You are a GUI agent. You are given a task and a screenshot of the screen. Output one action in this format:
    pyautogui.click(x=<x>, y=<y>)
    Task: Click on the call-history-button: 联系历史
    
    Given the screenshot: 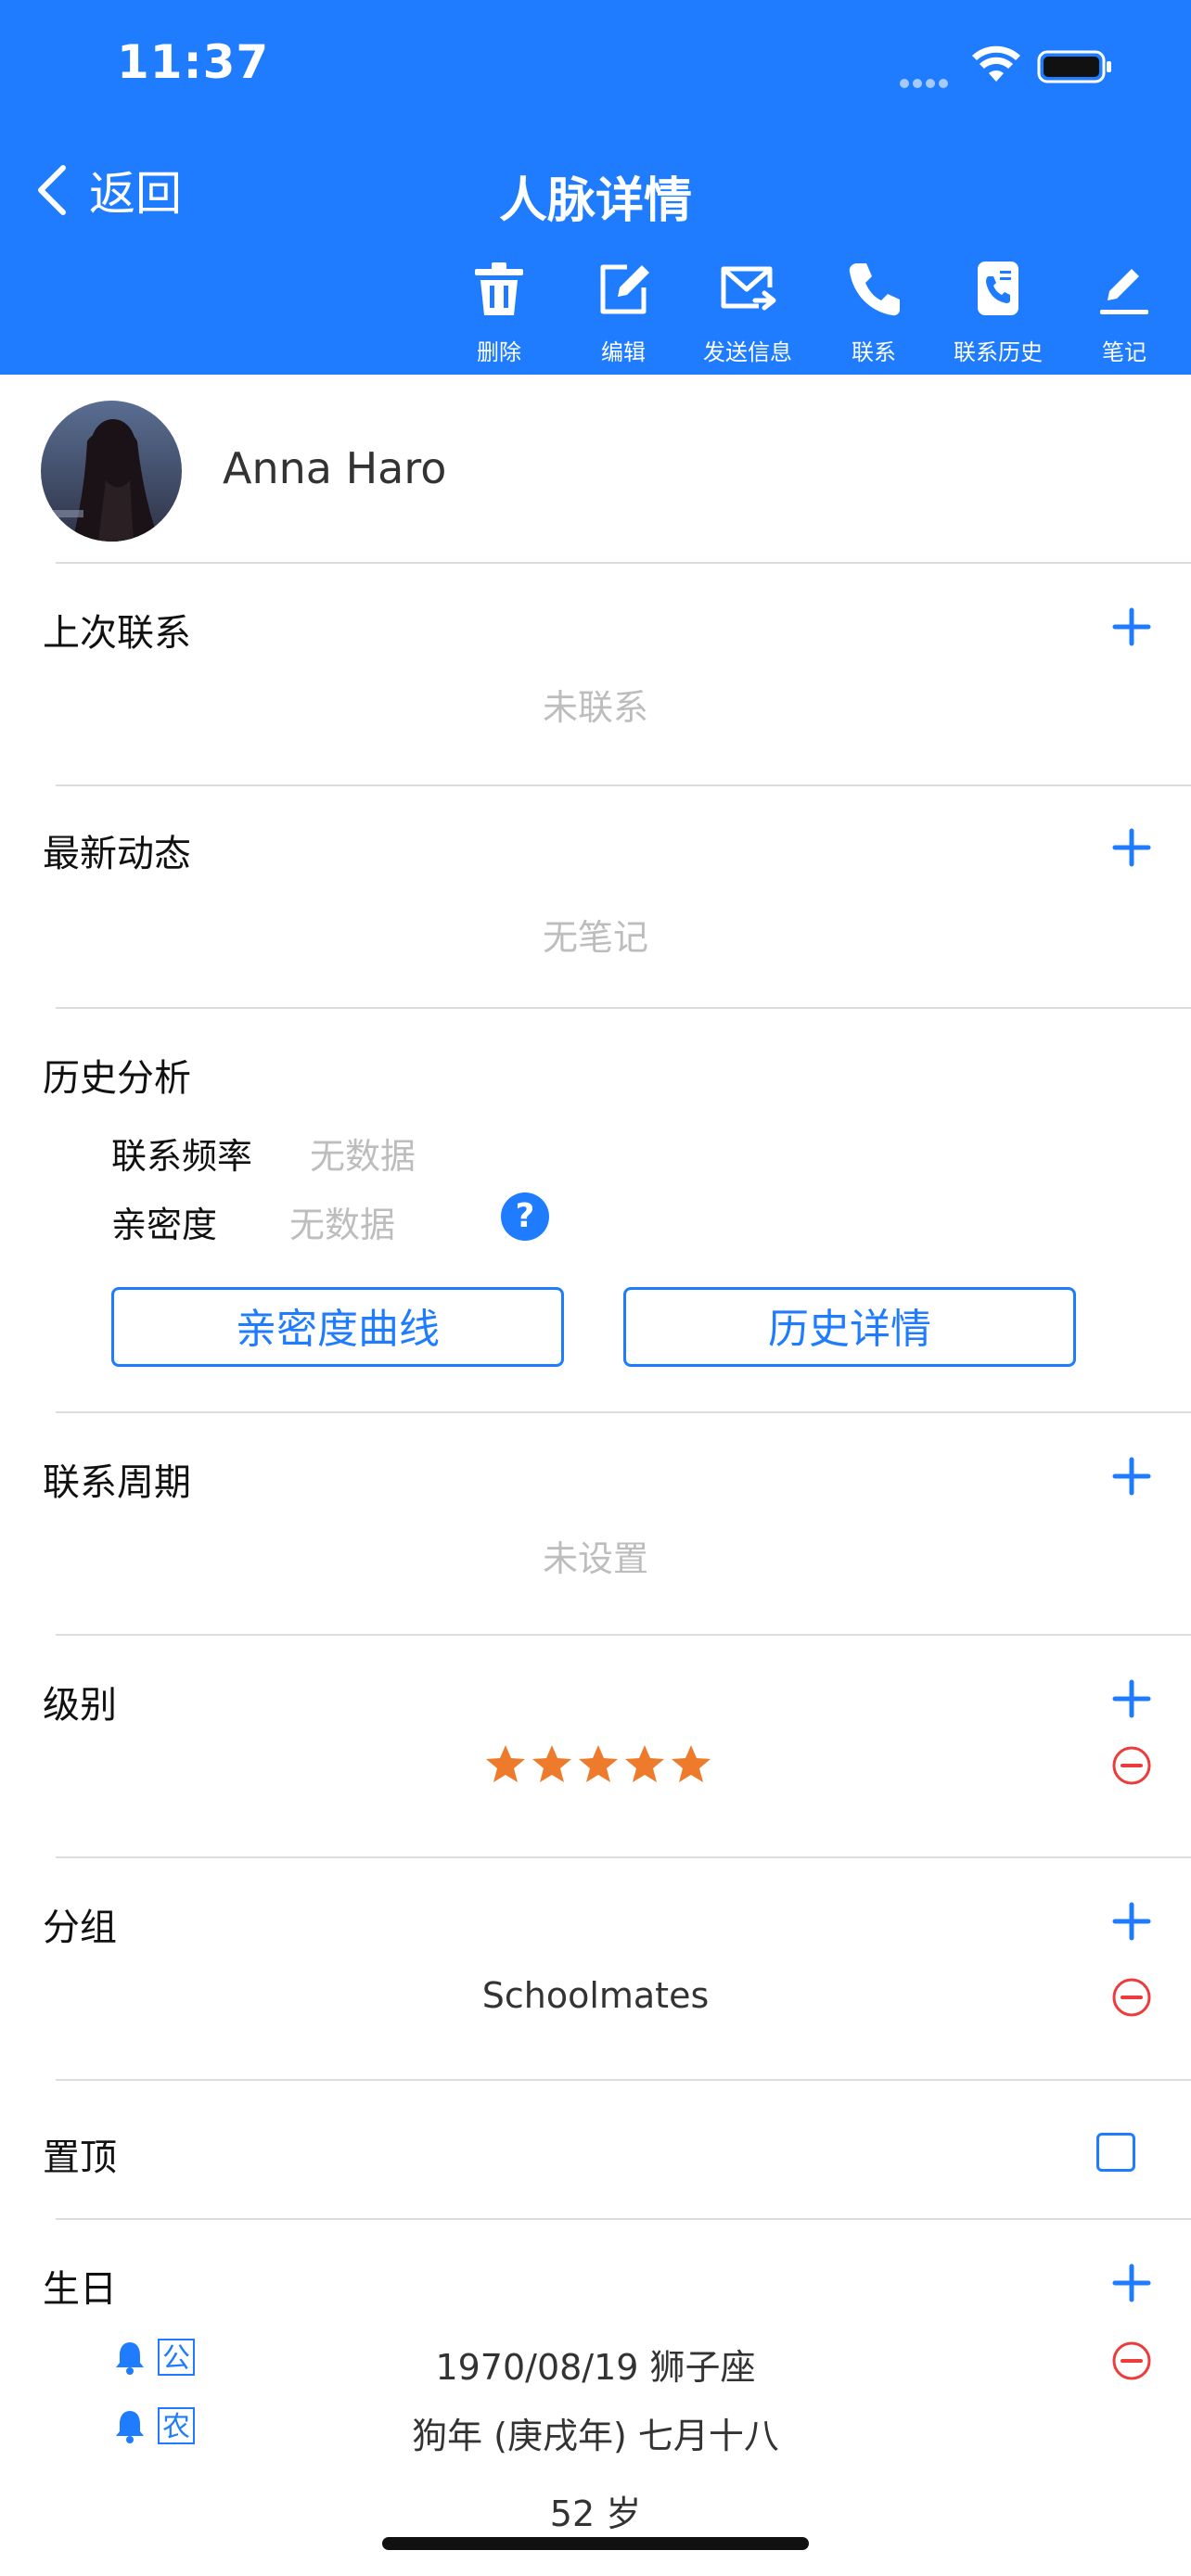 What is the action you would take?
    pyautogui.click(x=998, y=313)
    